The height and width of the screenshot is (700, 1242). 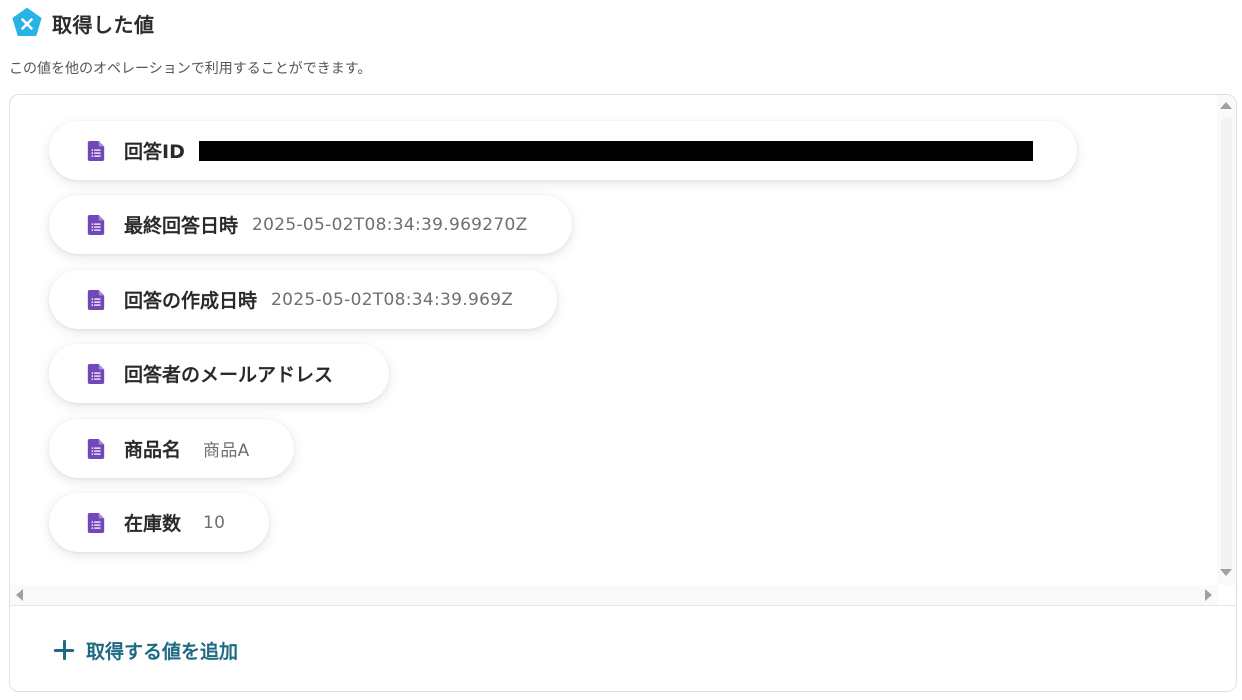 I want to click on scroll-left-arrow-icon, so click(x=19, y=595).